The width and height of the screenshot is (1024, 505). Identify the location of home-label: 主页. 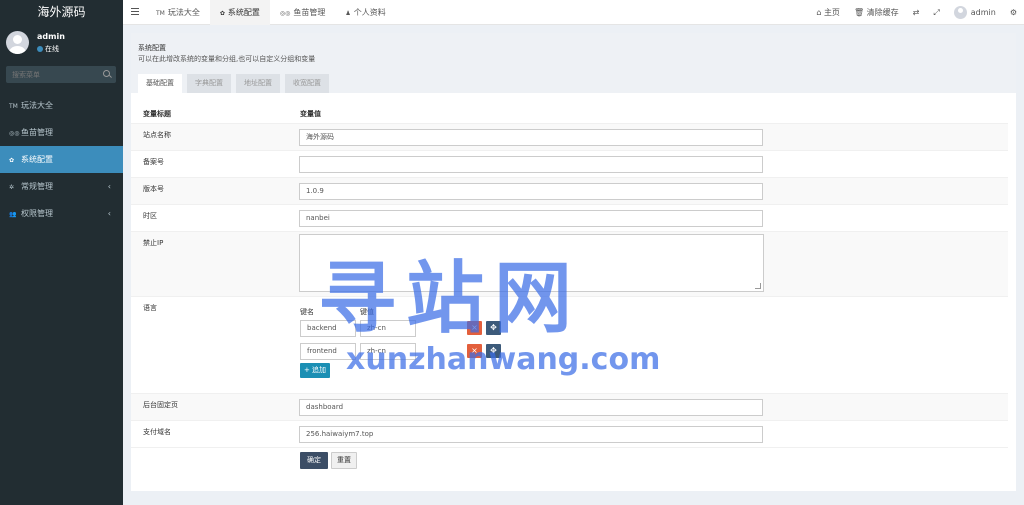
(831, 12).